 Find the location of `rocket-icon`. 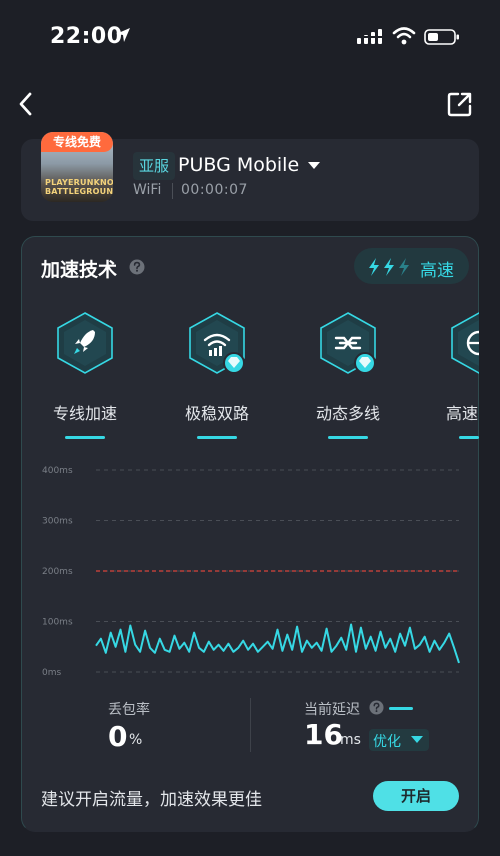

rocket-icon is located at coordinates (85, 343).